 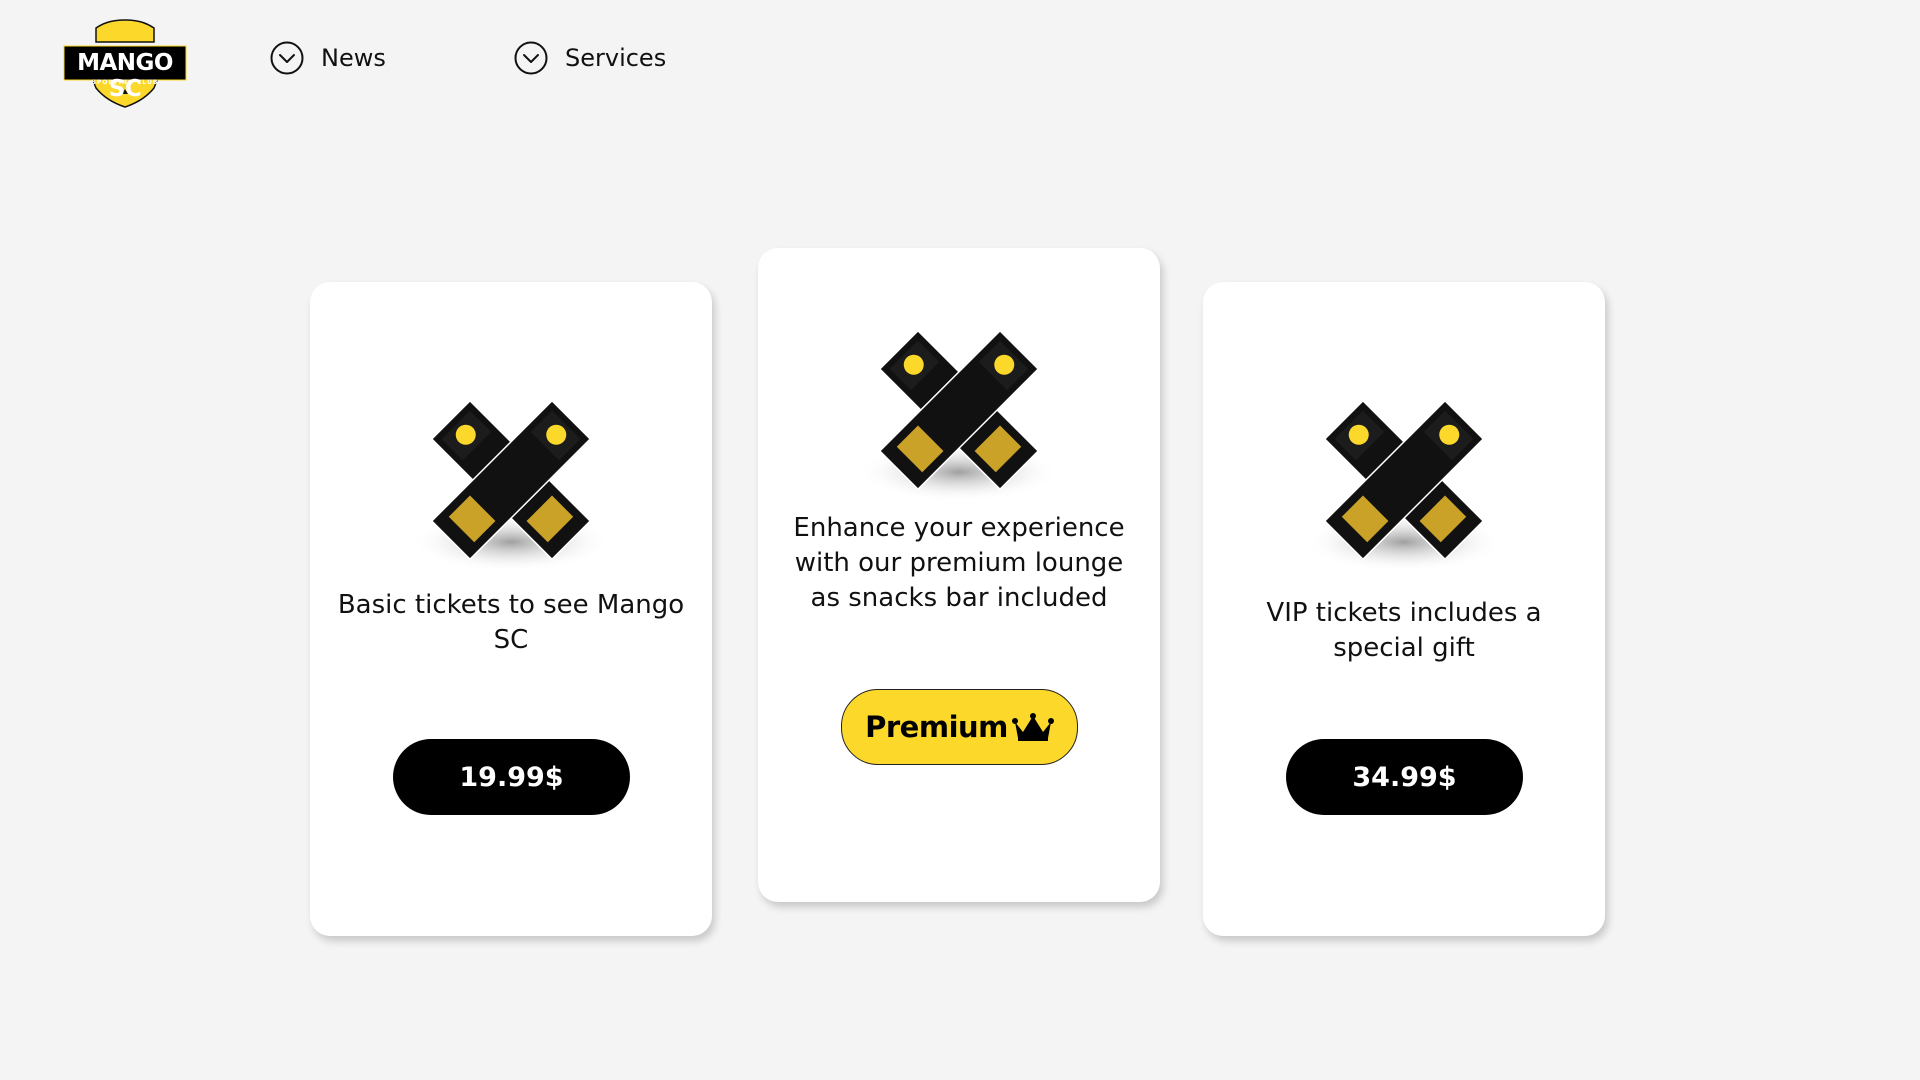 What do you see at coordinates (1404, 777) in the screenshot?
I see `buy-vip-button: 34.99$` at bounding box center [1404, 777].